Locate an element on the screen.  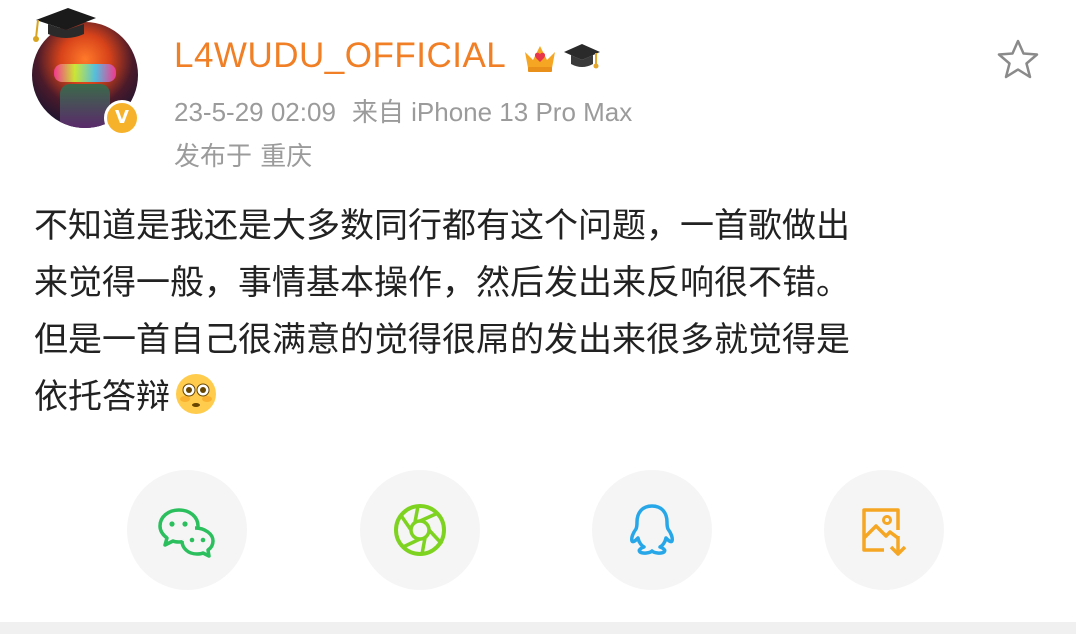
moments-icon is located at coordinates (420, 530).